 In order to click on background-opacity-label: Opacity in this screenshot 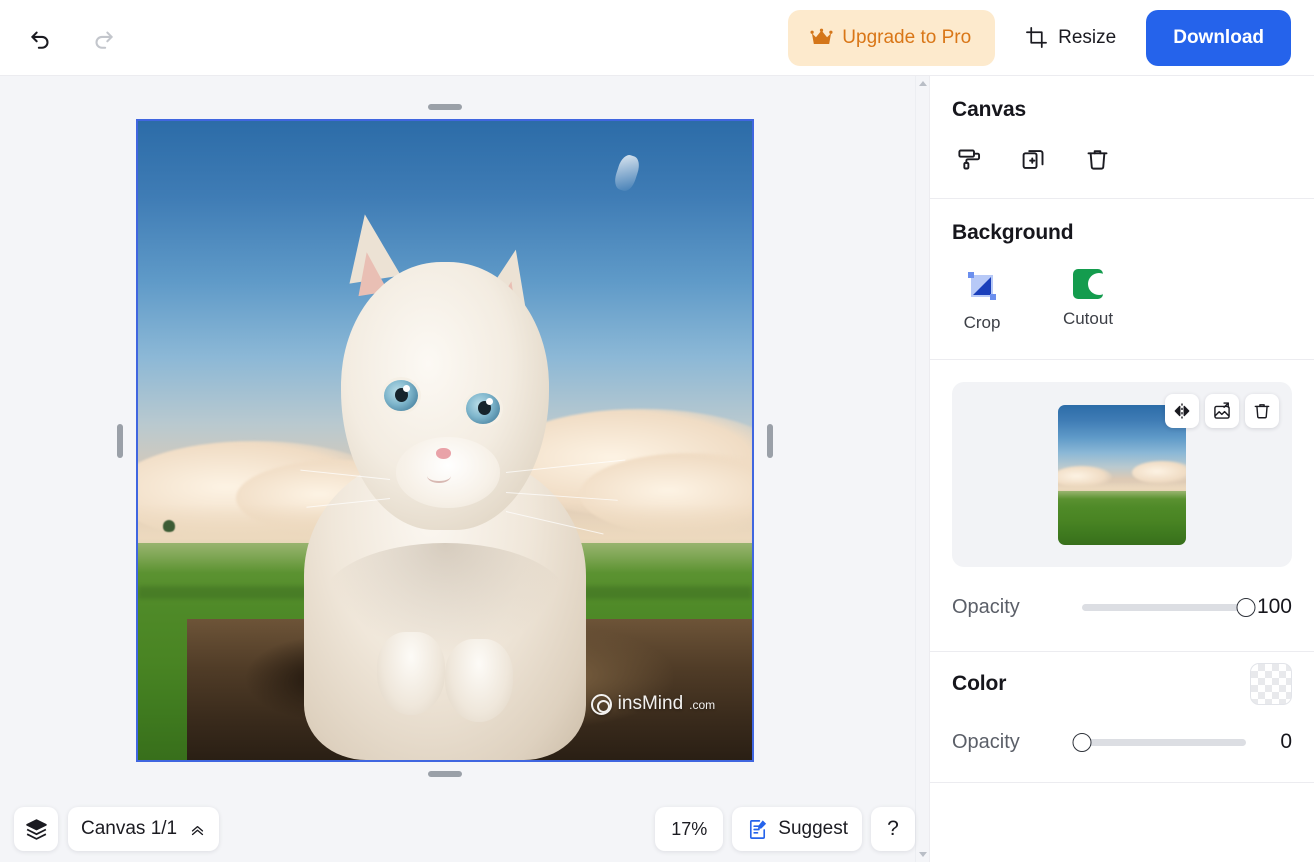, I will do `click(986, 606)`.